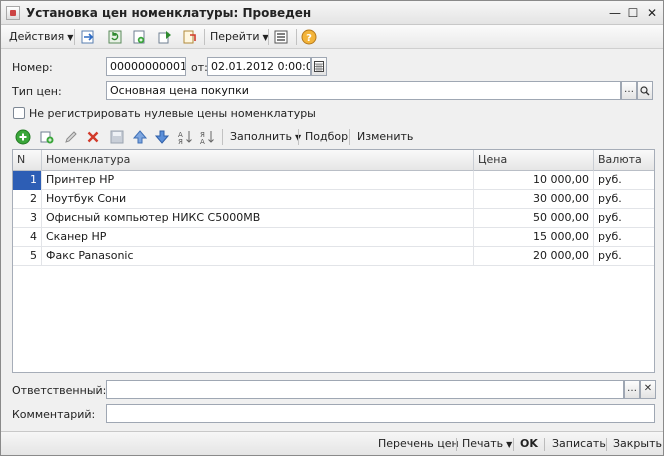  What do you see at coordinates (146, 66) in the screenshot?
I see `number-field: 00000000001` at bounding box center [146, 66].